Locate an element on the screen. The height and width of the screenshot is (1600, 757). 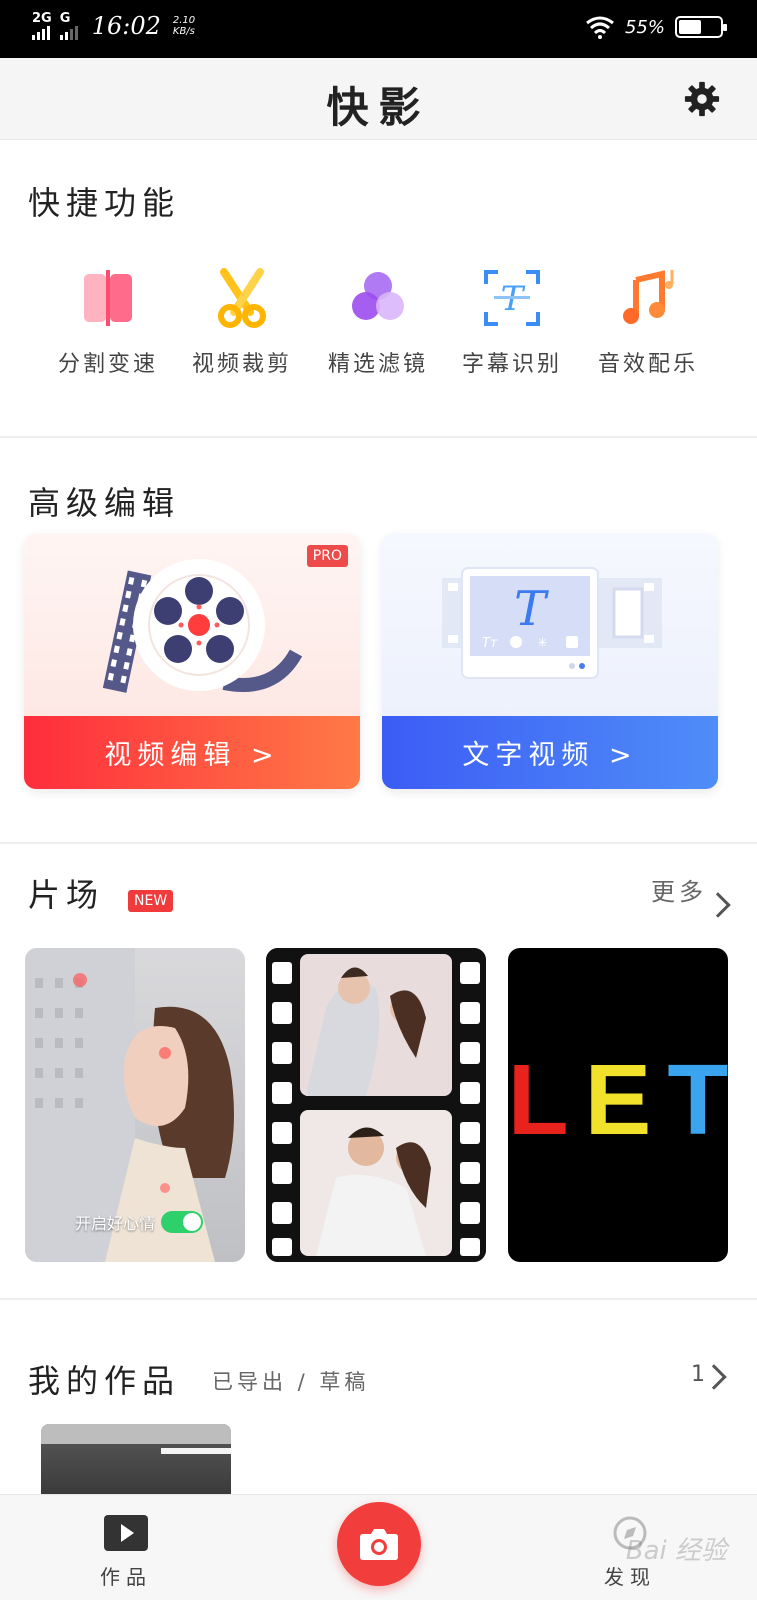
app-title: 快影 is located at coordinates (378, 107).